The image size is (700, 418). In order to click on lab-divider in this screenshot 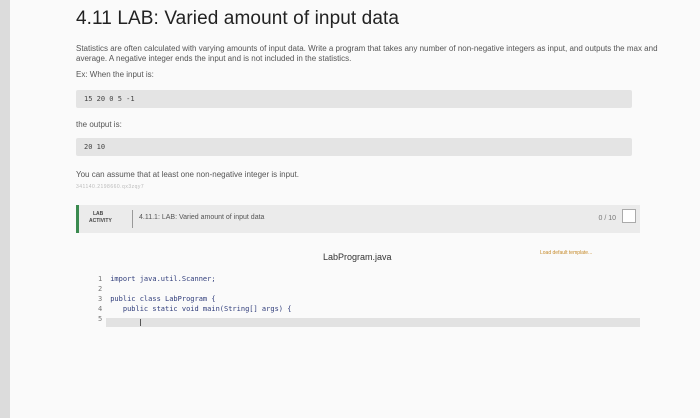, I will do `click(132, 219)`.